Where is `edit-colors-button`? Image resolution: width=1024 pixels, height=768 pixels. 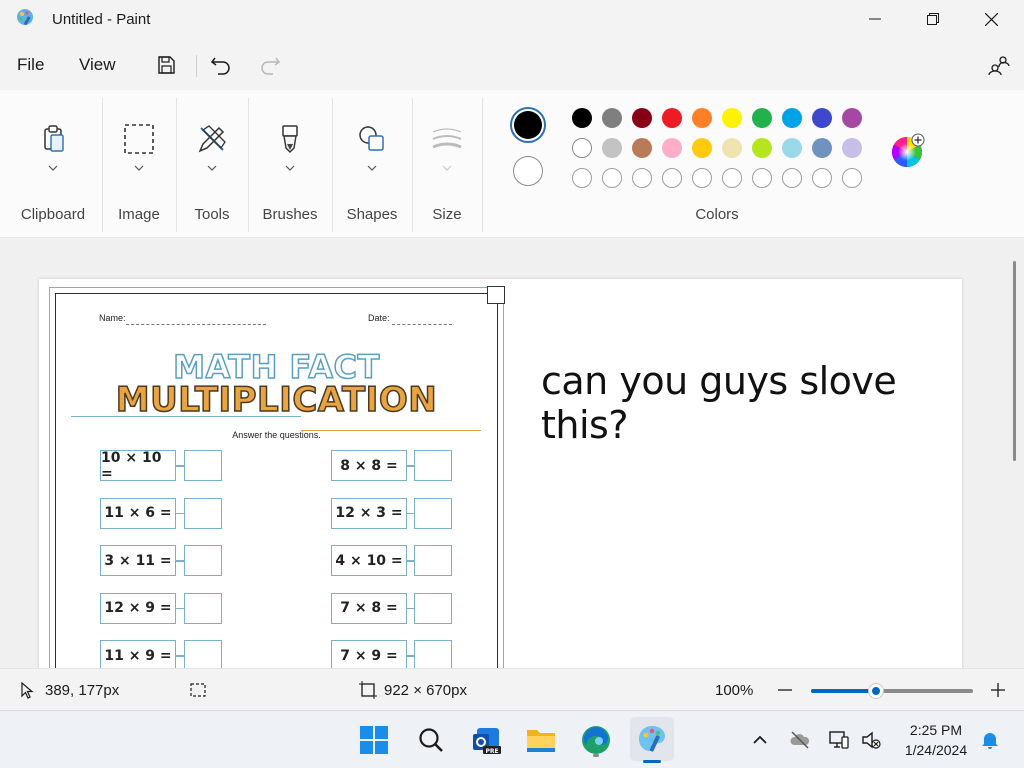
edit-colors-button is located at coordinates (908, 151).